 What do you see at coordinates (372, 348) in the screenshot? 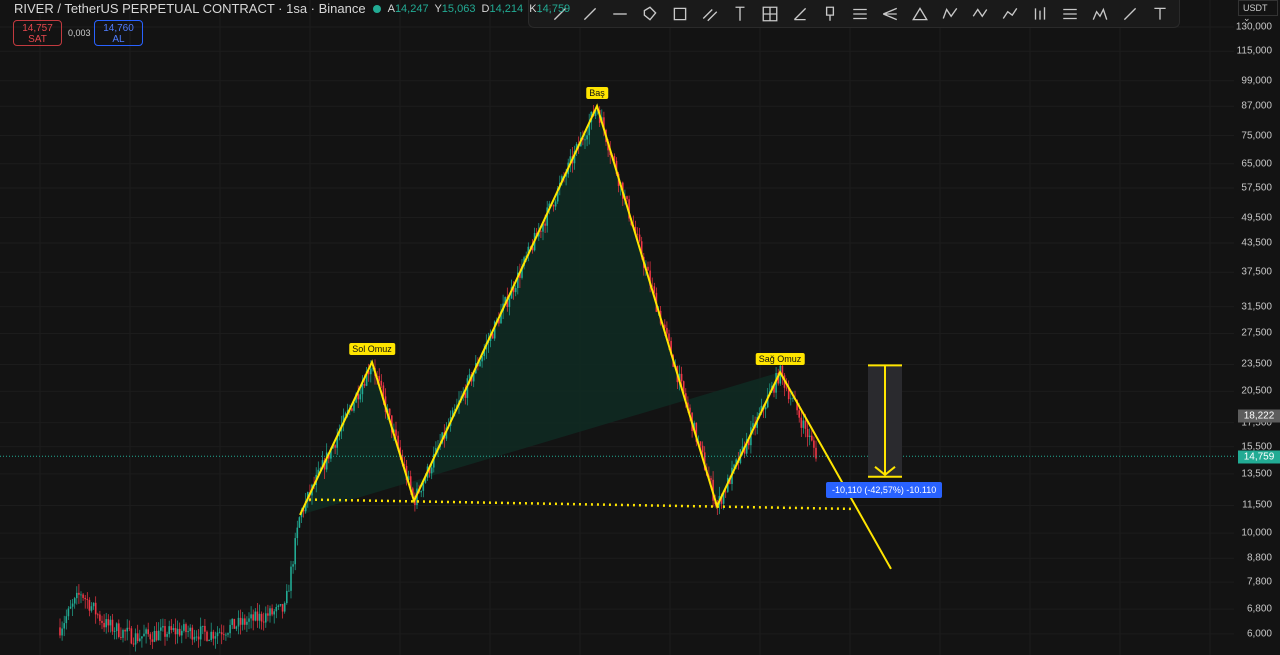
I see `pattern-label: Sol Omuz` at bounding box center [372, 348].